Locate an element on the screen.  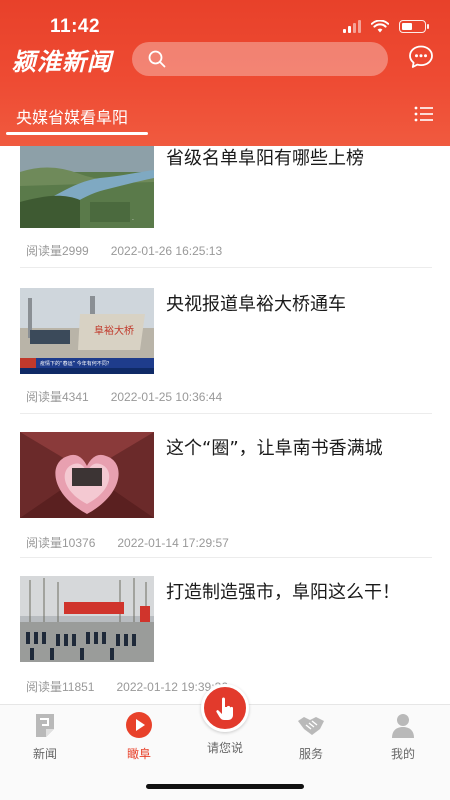
nav-label: 瞰阜 is located at coordinates (138, 754).